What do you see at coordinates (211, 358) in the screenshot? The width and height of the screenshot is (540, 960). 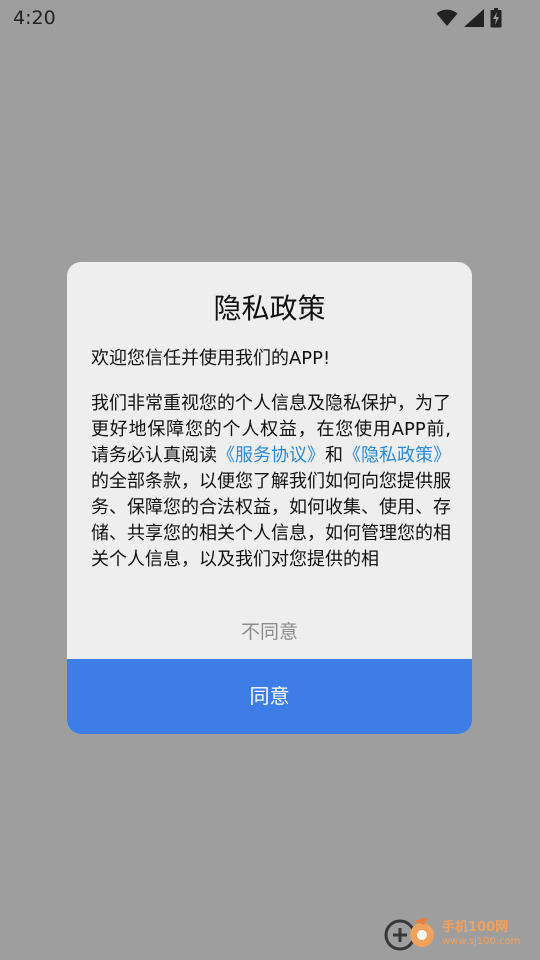 I see `dialog-greeting: 欢迎您信任并使用我们的APP!` at bounding box center [211, 358].